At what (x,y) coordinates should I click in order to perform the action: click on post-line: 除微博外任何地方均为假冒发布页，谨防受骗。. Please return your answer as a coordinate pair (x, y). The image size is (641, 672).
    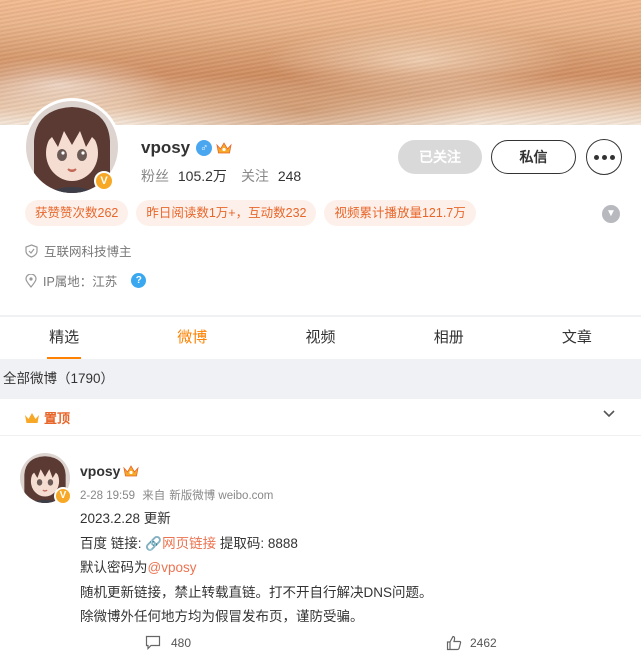
    Looking at the image, I should click on (222, 616).